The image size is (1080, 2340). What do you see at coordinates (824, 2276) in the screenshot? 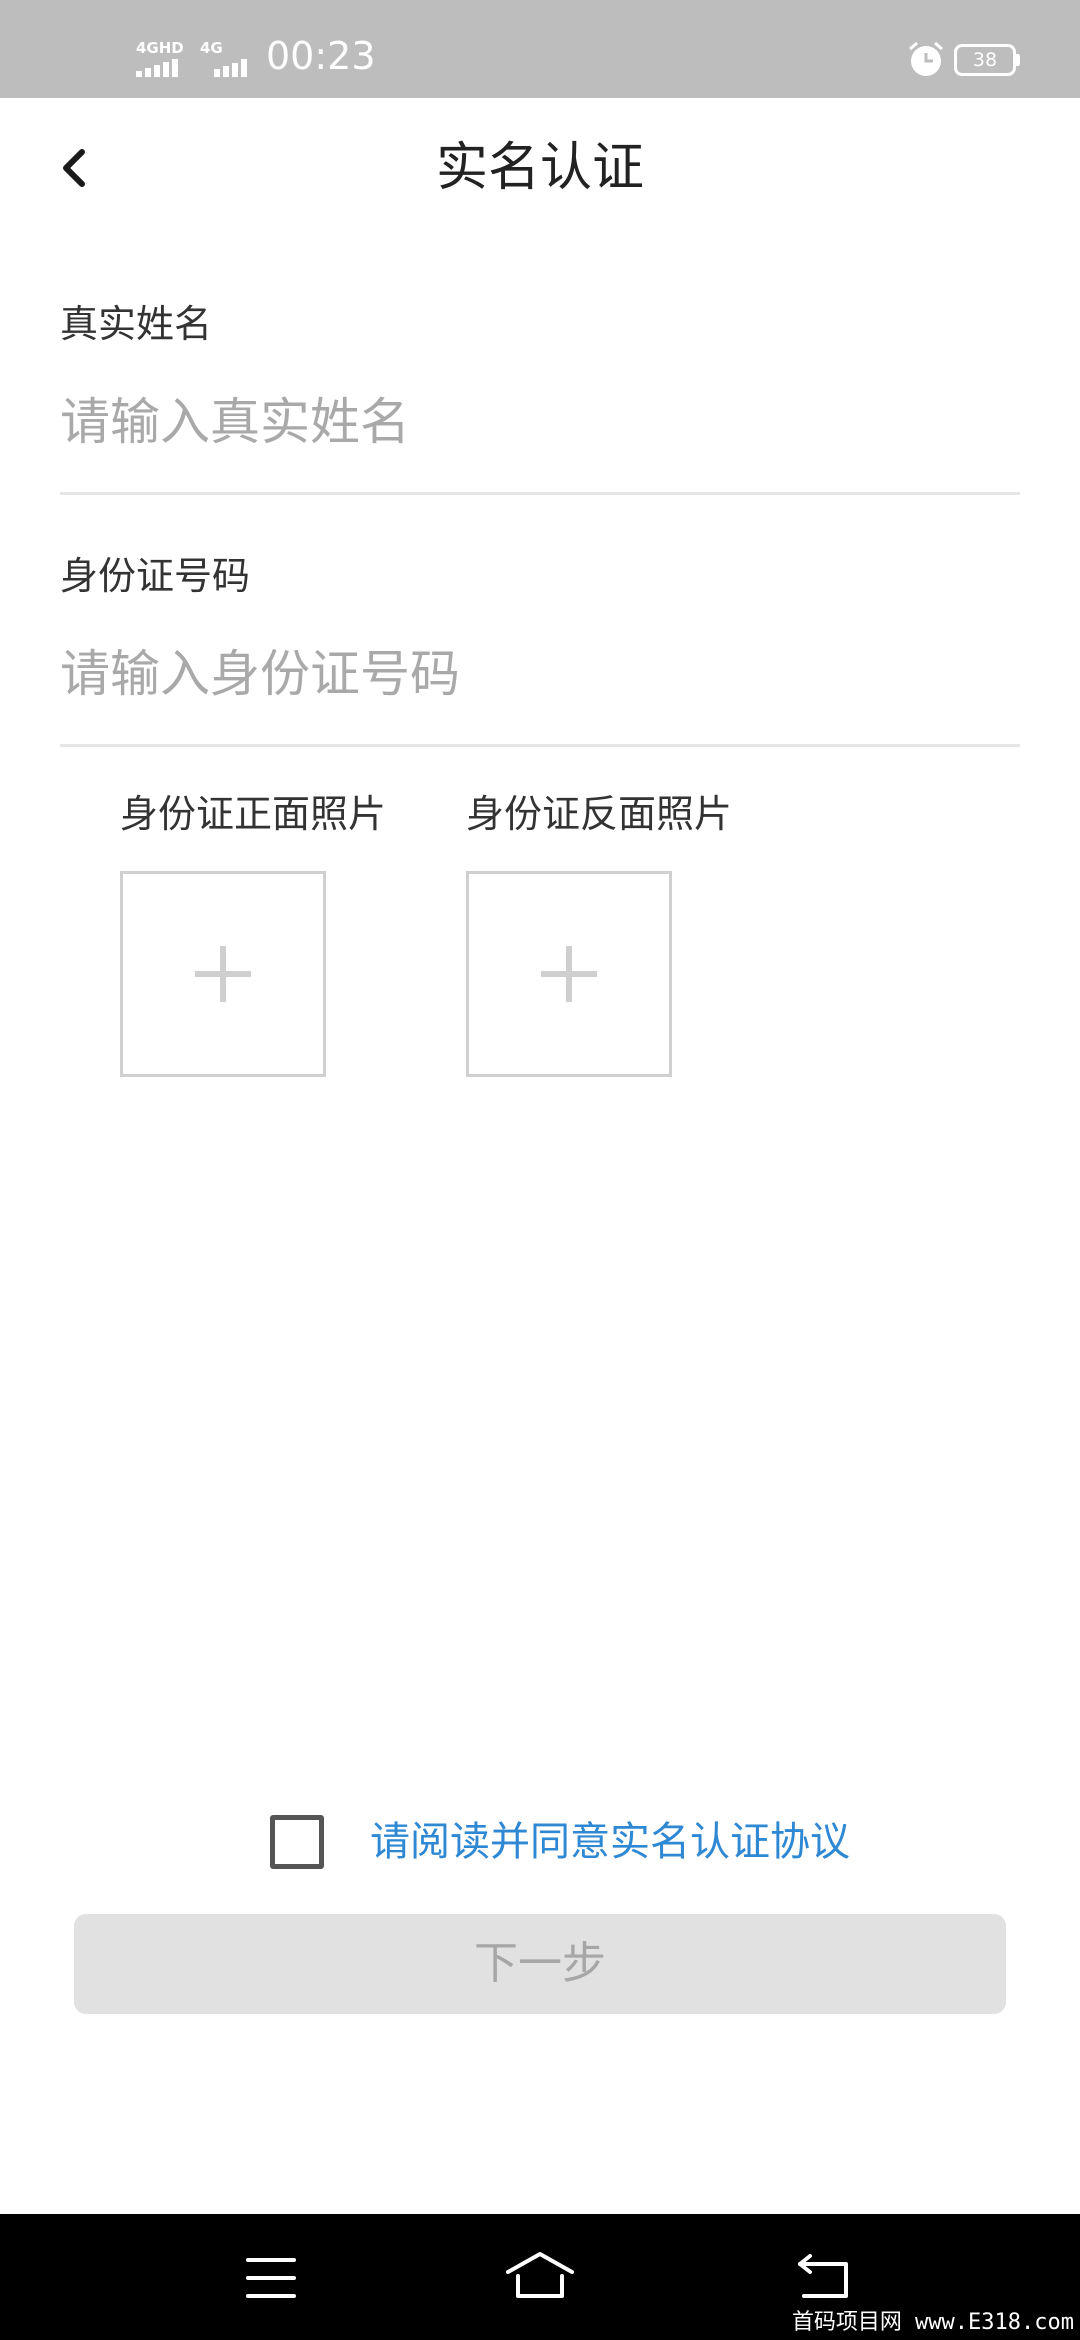
I see `back-icon` at bounding box center [824, 2276].